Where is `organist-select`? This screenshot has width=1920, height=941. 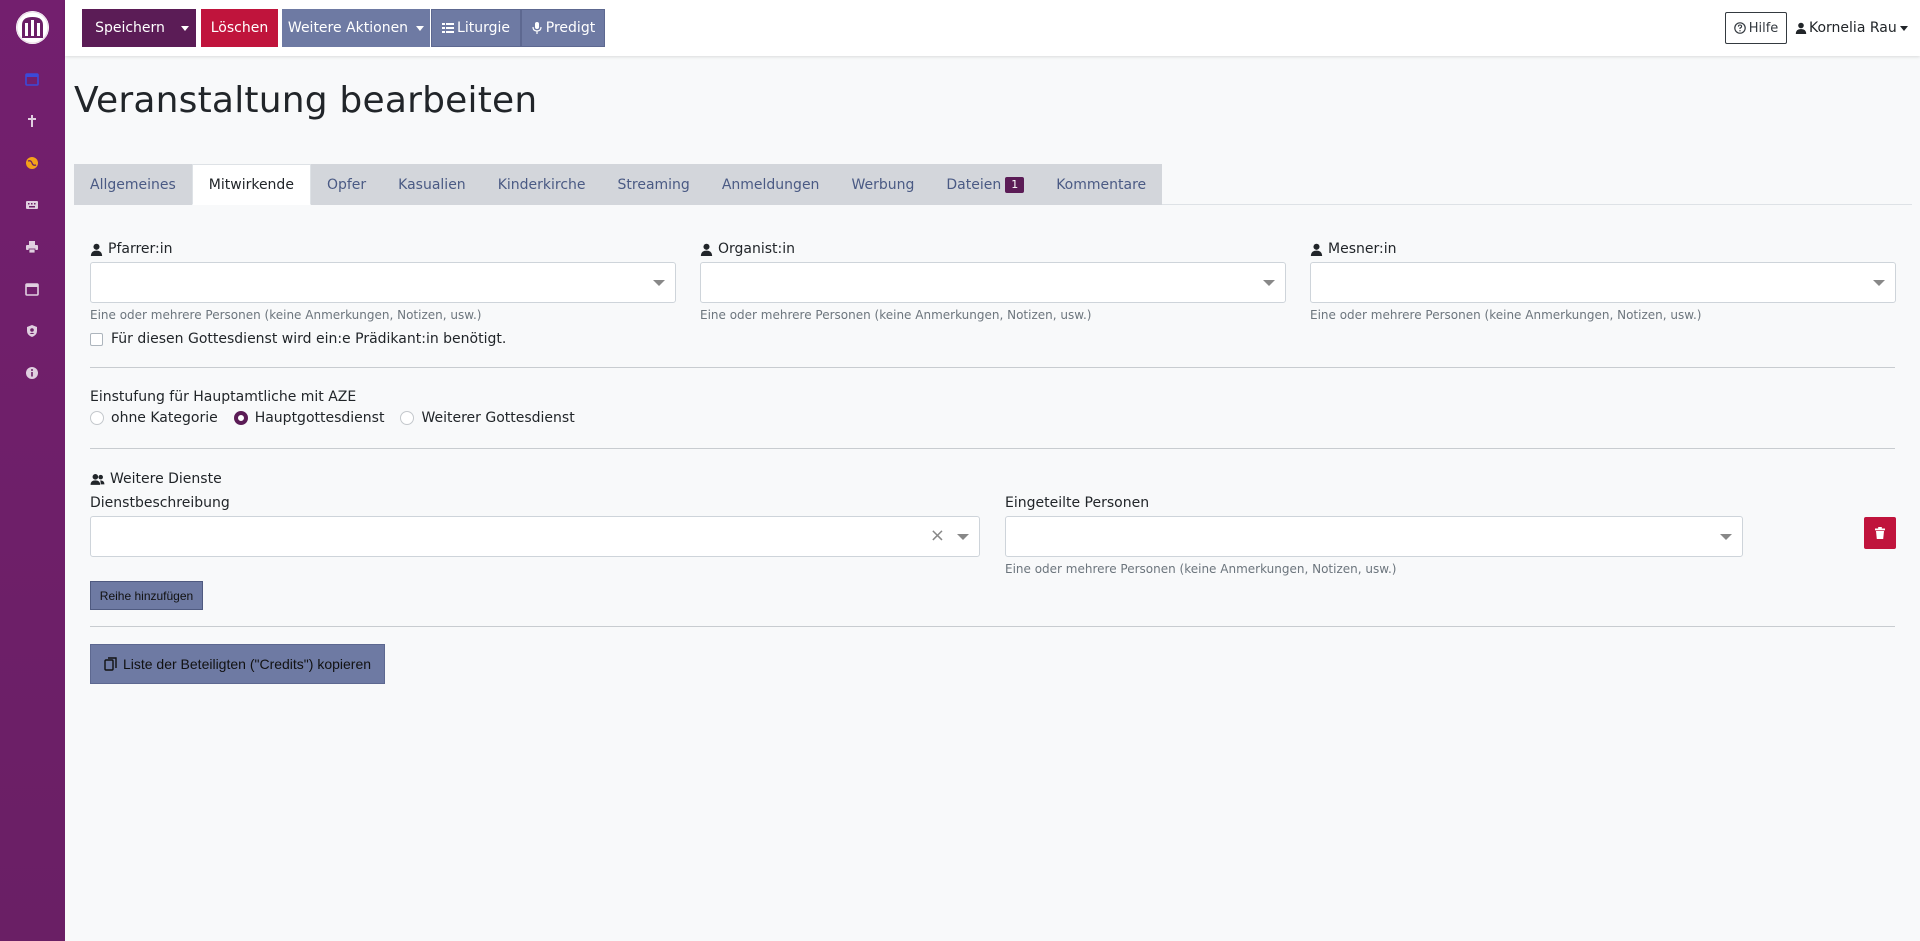
organist-select is located at coordinates (993, 282).